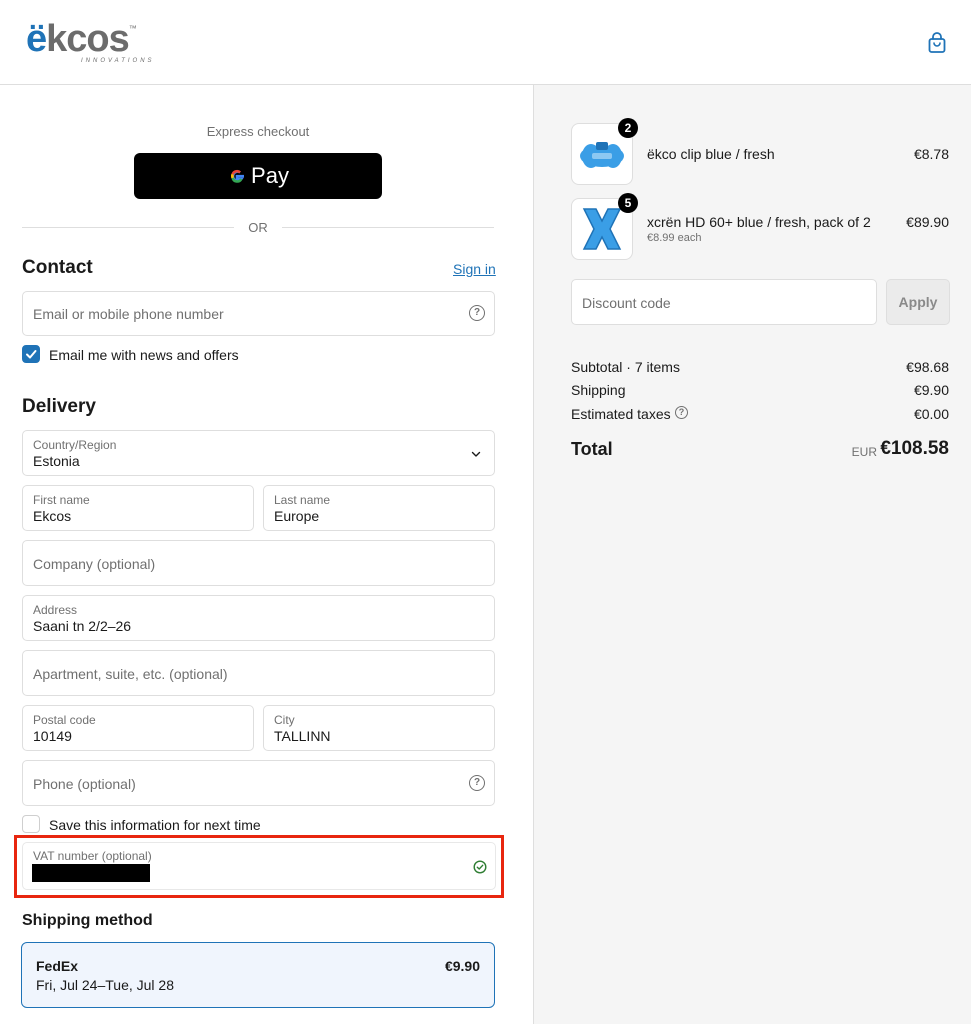 The image size is (971, 1024). Describe the element at coordinates (61, 500) in the screenshot. I see `first-name-label: First name` at that location.